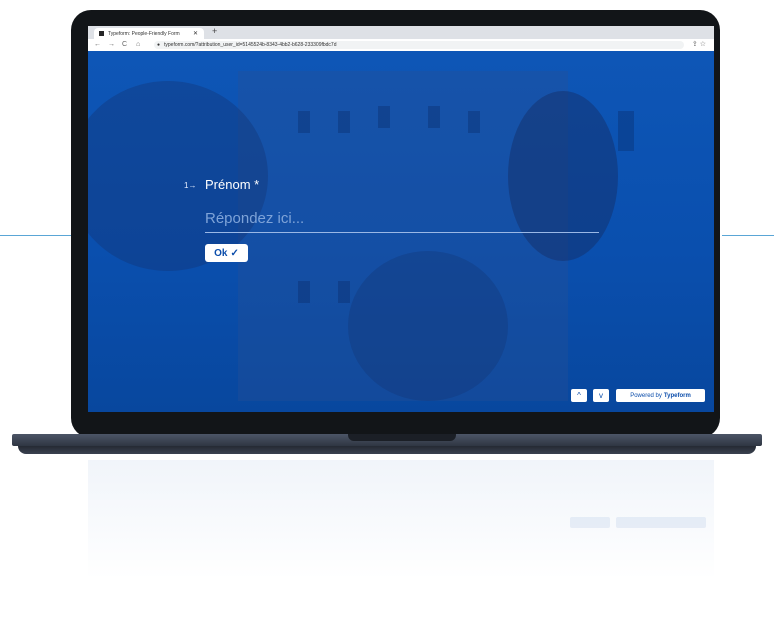 Image resolution: width=774 pixels, height=640 pixels. I want to click on home-icon: ⌂, so click(138, 44).